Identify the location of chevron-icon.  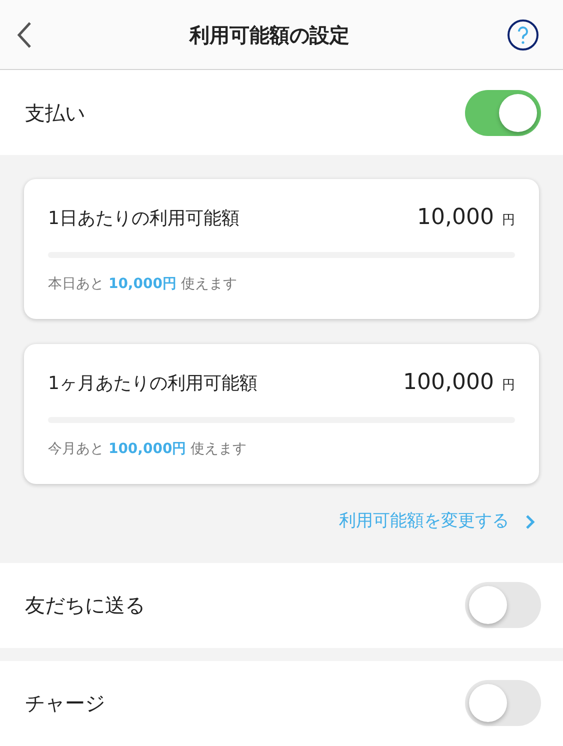
(530, 522).